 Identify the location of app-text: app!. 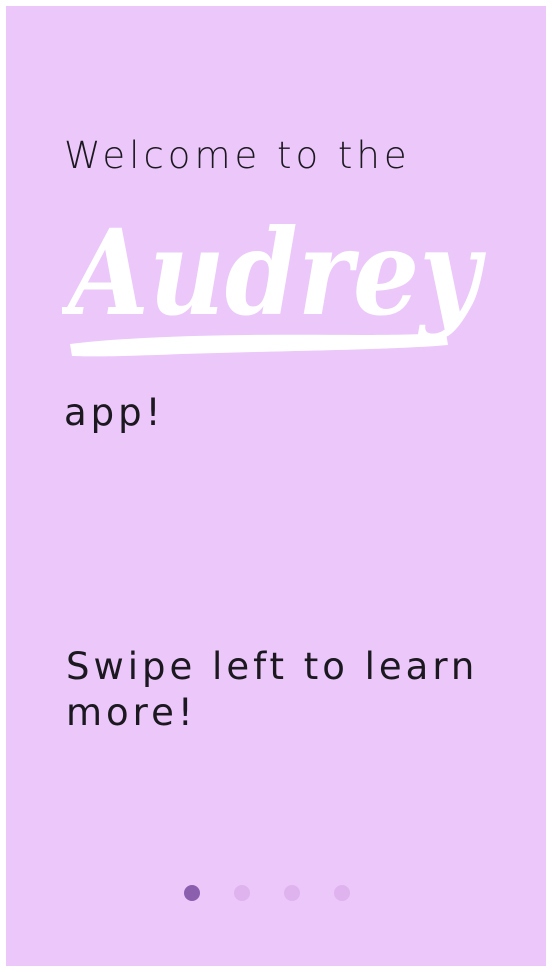
(114, 412).